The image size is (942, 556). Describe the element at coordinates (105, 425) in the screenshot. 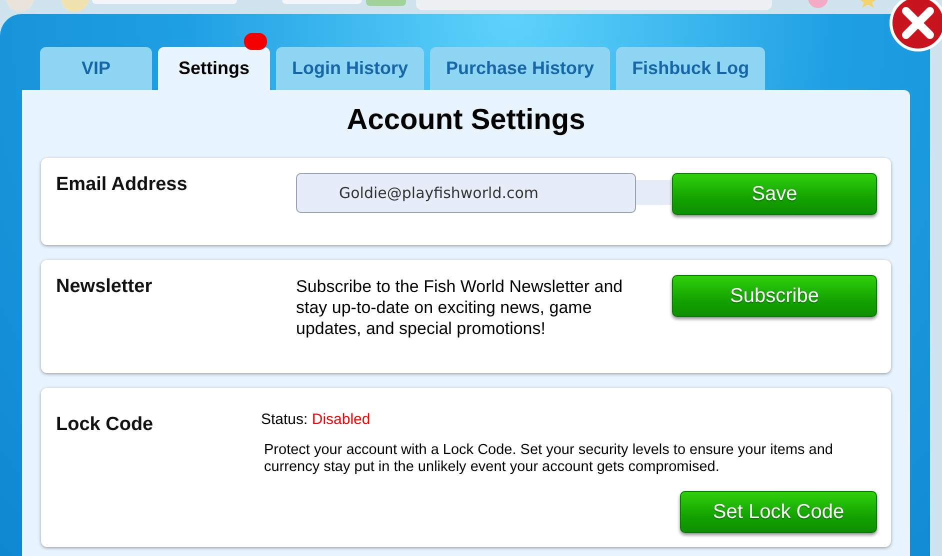

I see `section-label: Lock Code` at that location.